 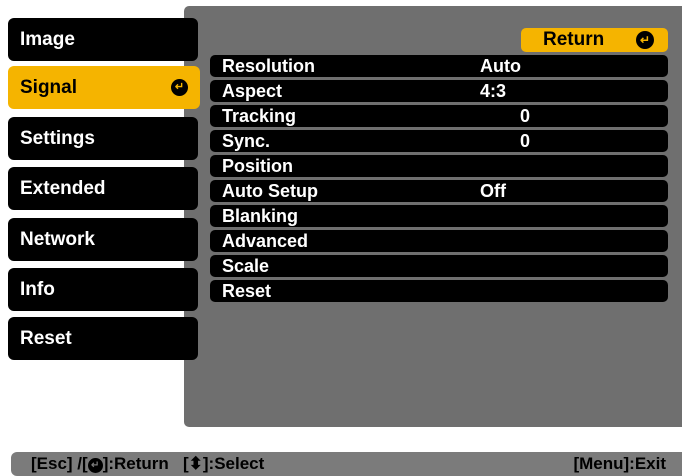 I want to click on setting-row-sync: Sync. 0, so click(x=439, y=141).